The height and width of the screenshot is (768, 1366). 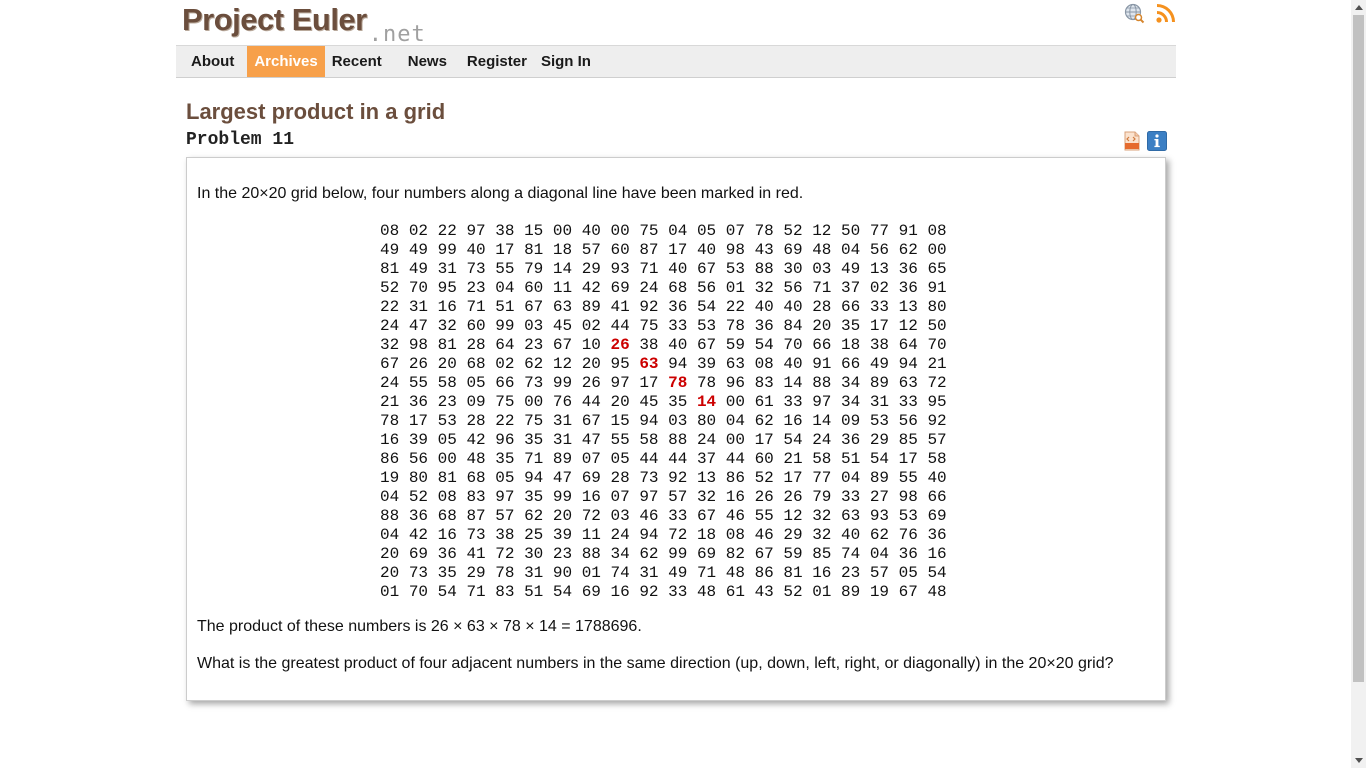 I want to click on grid-cell: 37, so click(x=706, y=459).